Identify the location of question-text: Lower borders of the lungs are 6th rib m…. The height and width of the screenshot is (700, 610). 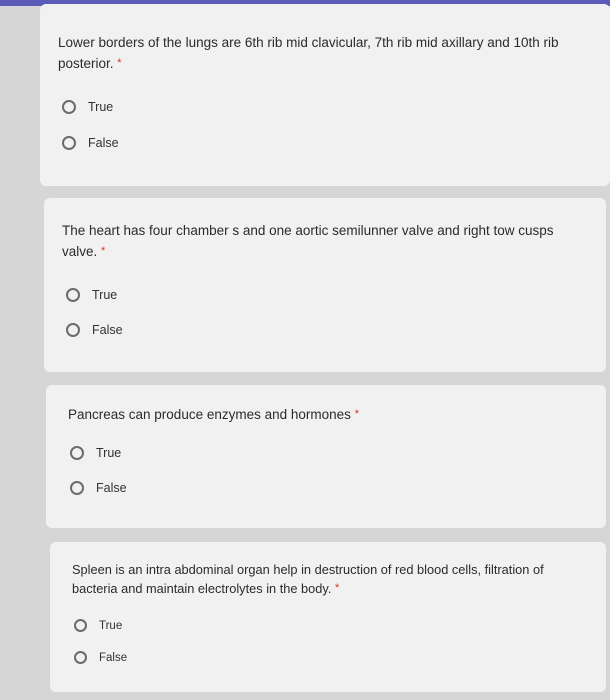
(308, 53).